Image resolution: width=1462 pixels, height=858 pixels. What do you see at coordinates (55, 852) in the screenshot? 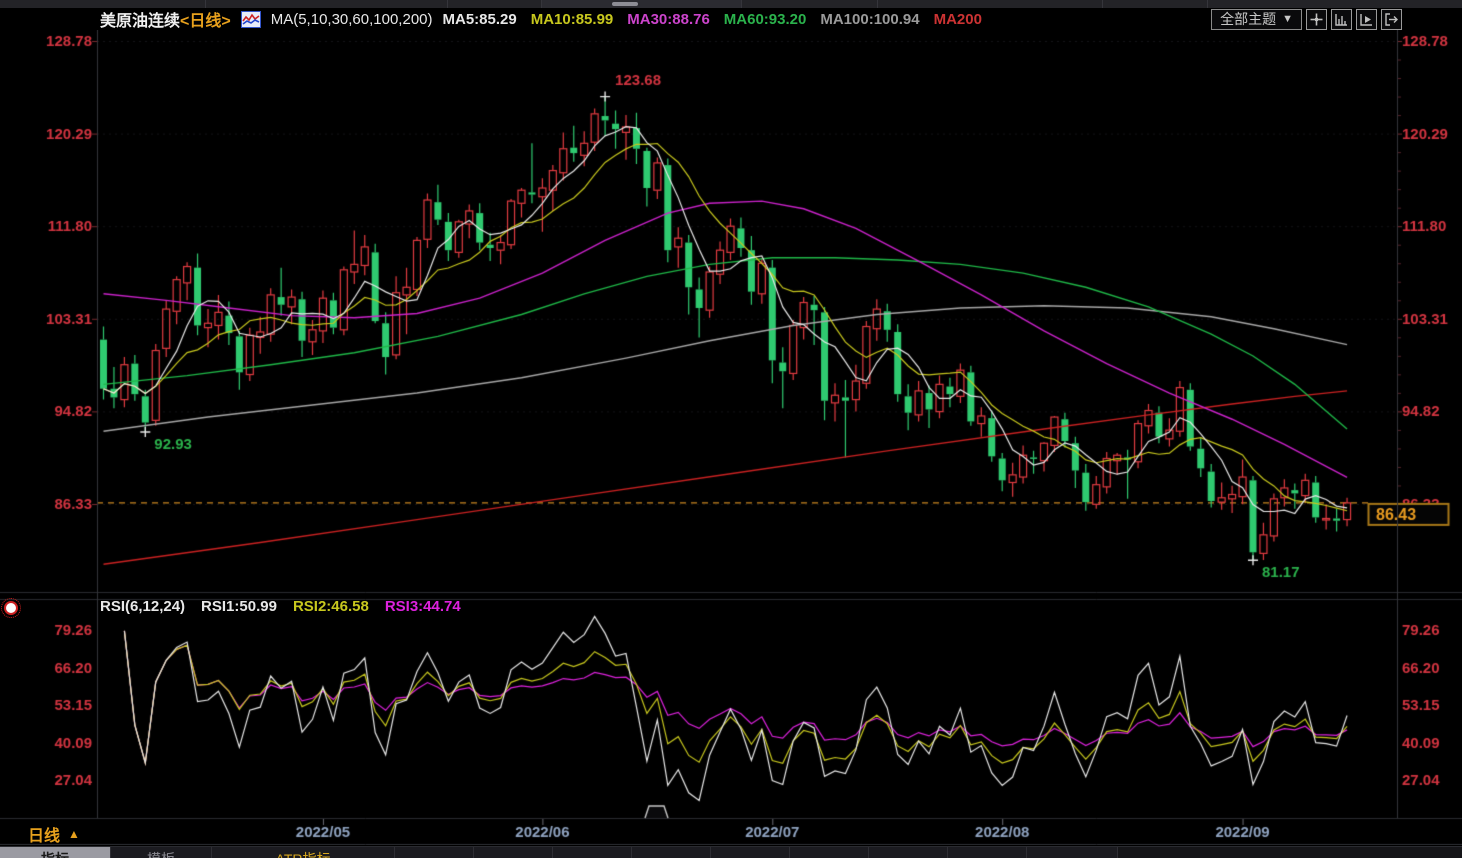
I see `bottom-tab-0: 指标` at bounding box center [55, 852].